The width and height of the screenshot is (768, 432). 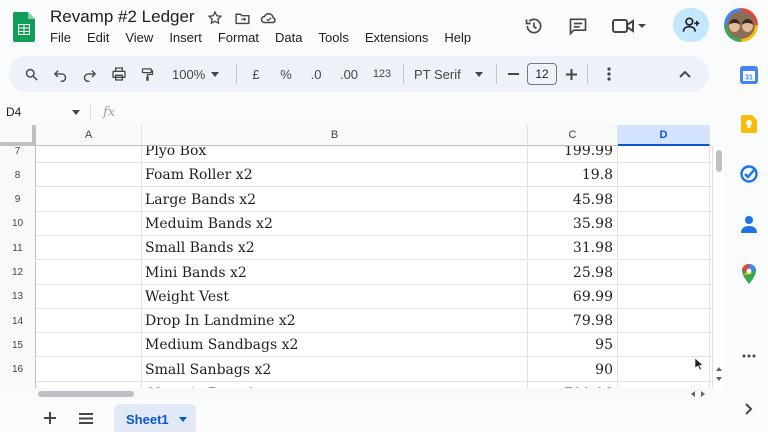 I want to click on keep-icon, so click(x=749, y=124).